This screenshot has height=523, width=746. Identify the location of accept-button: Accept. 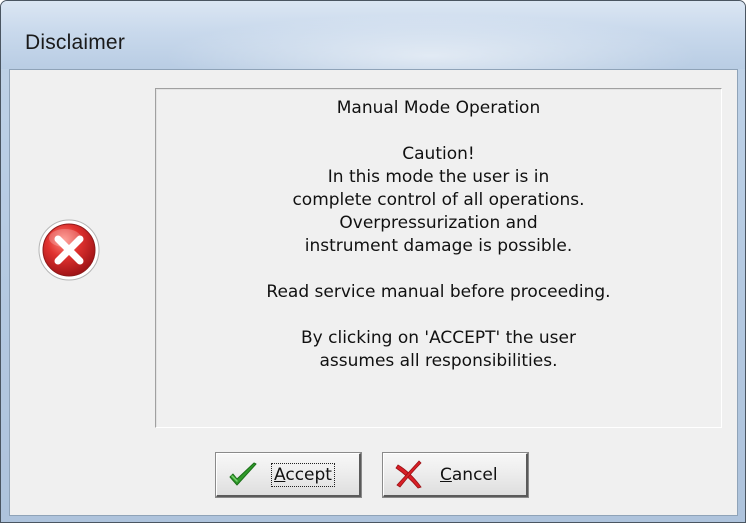
(288, 475).